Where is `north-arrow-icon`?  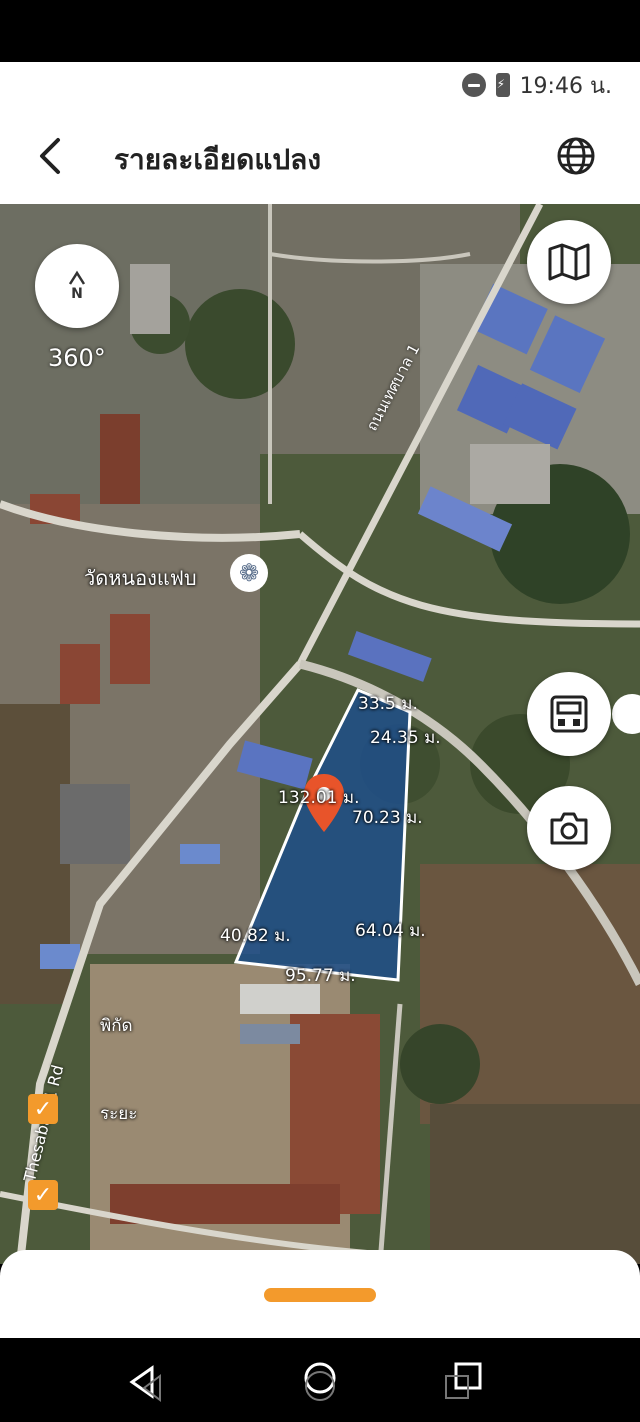
north-arrow-icon is located at coordinates (77, 277).